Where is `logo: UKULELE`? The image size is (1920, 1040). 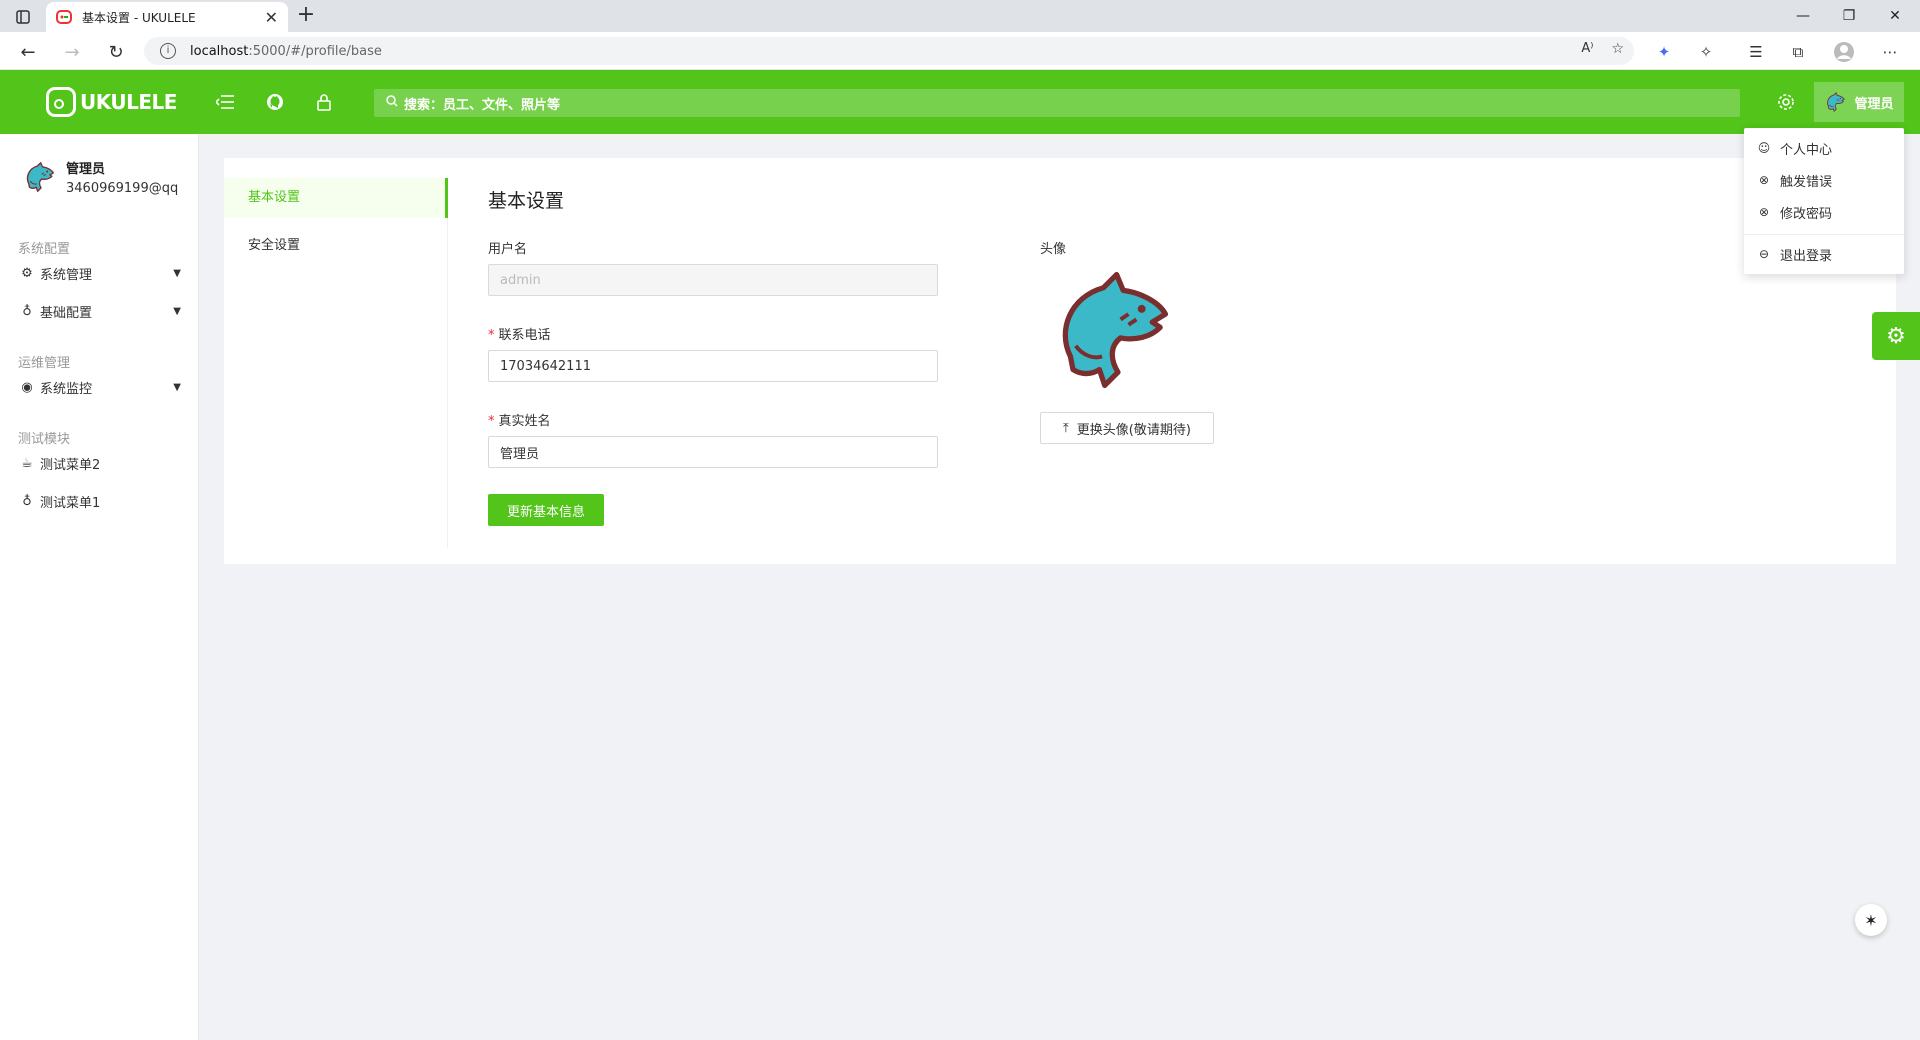 logo: UKULELE is located at coordinates (111, 102).